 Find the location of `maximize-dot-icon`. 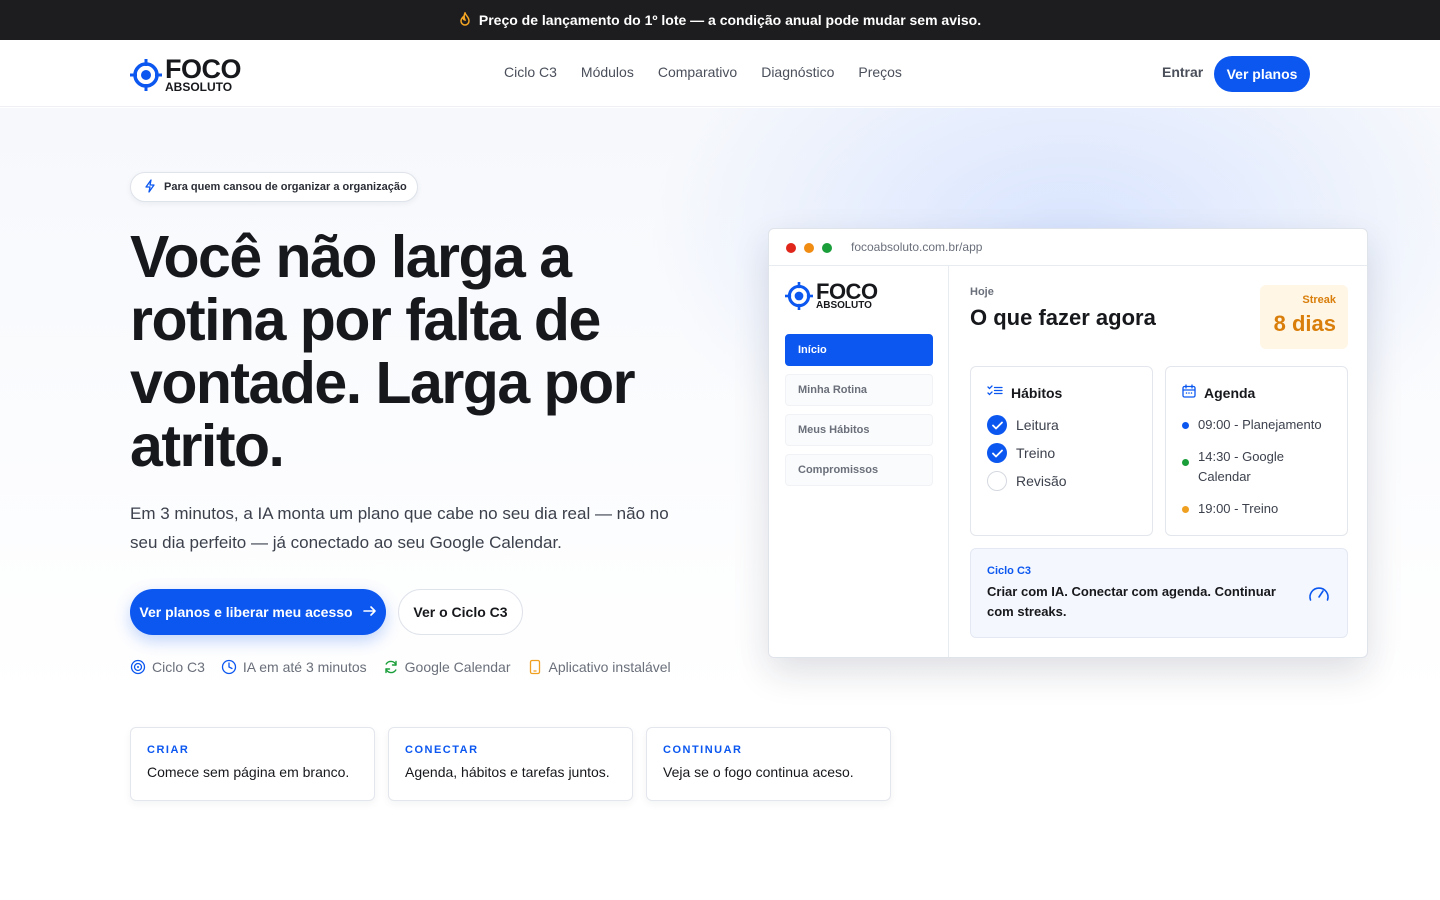

maximize-dot-icon is located at coordinates (827, 248).